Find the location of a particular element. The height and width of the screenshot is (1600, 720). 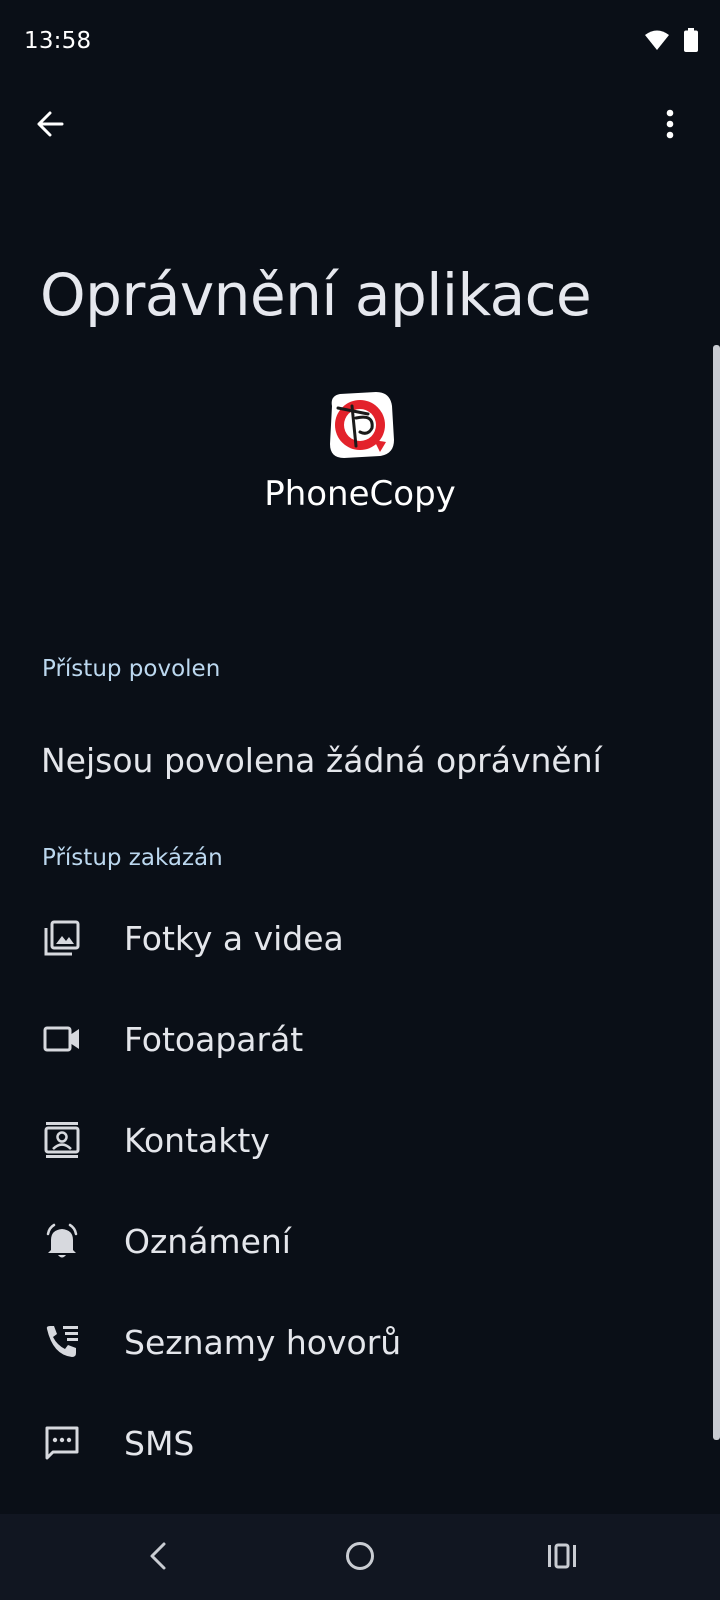

permission-item-contacts: Kontakty is located at coordinates (350, 1140).